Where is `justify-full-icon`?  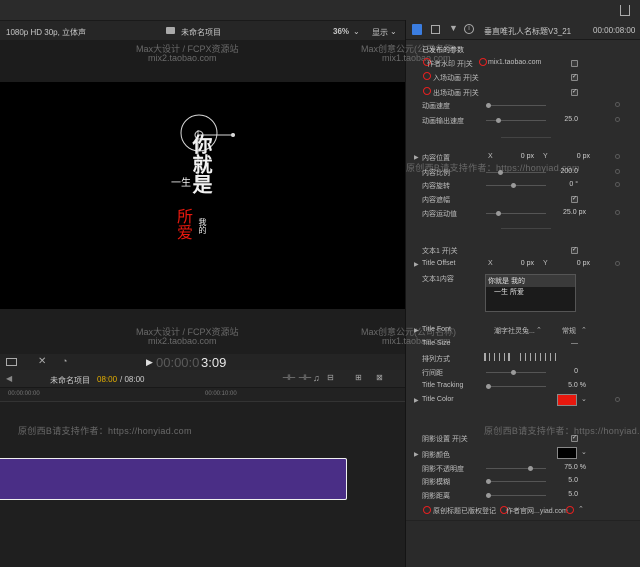
justify-full-icon is located at coordinates (553, 357).